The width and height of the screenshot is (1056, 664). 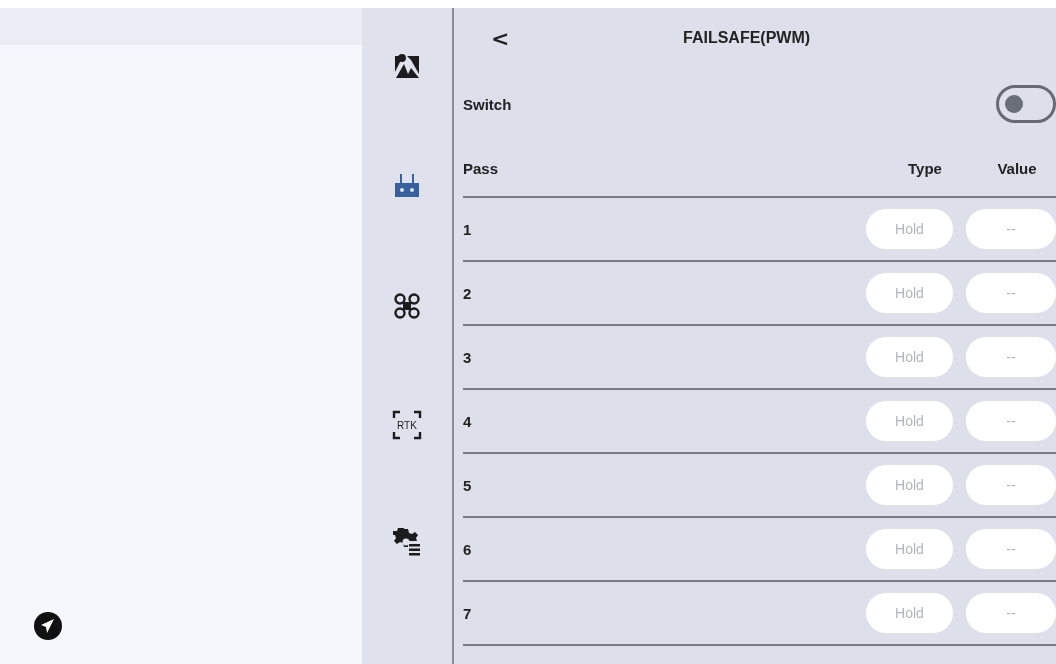 I want to click on paper-plane-icon, so click(x=48, y=626).